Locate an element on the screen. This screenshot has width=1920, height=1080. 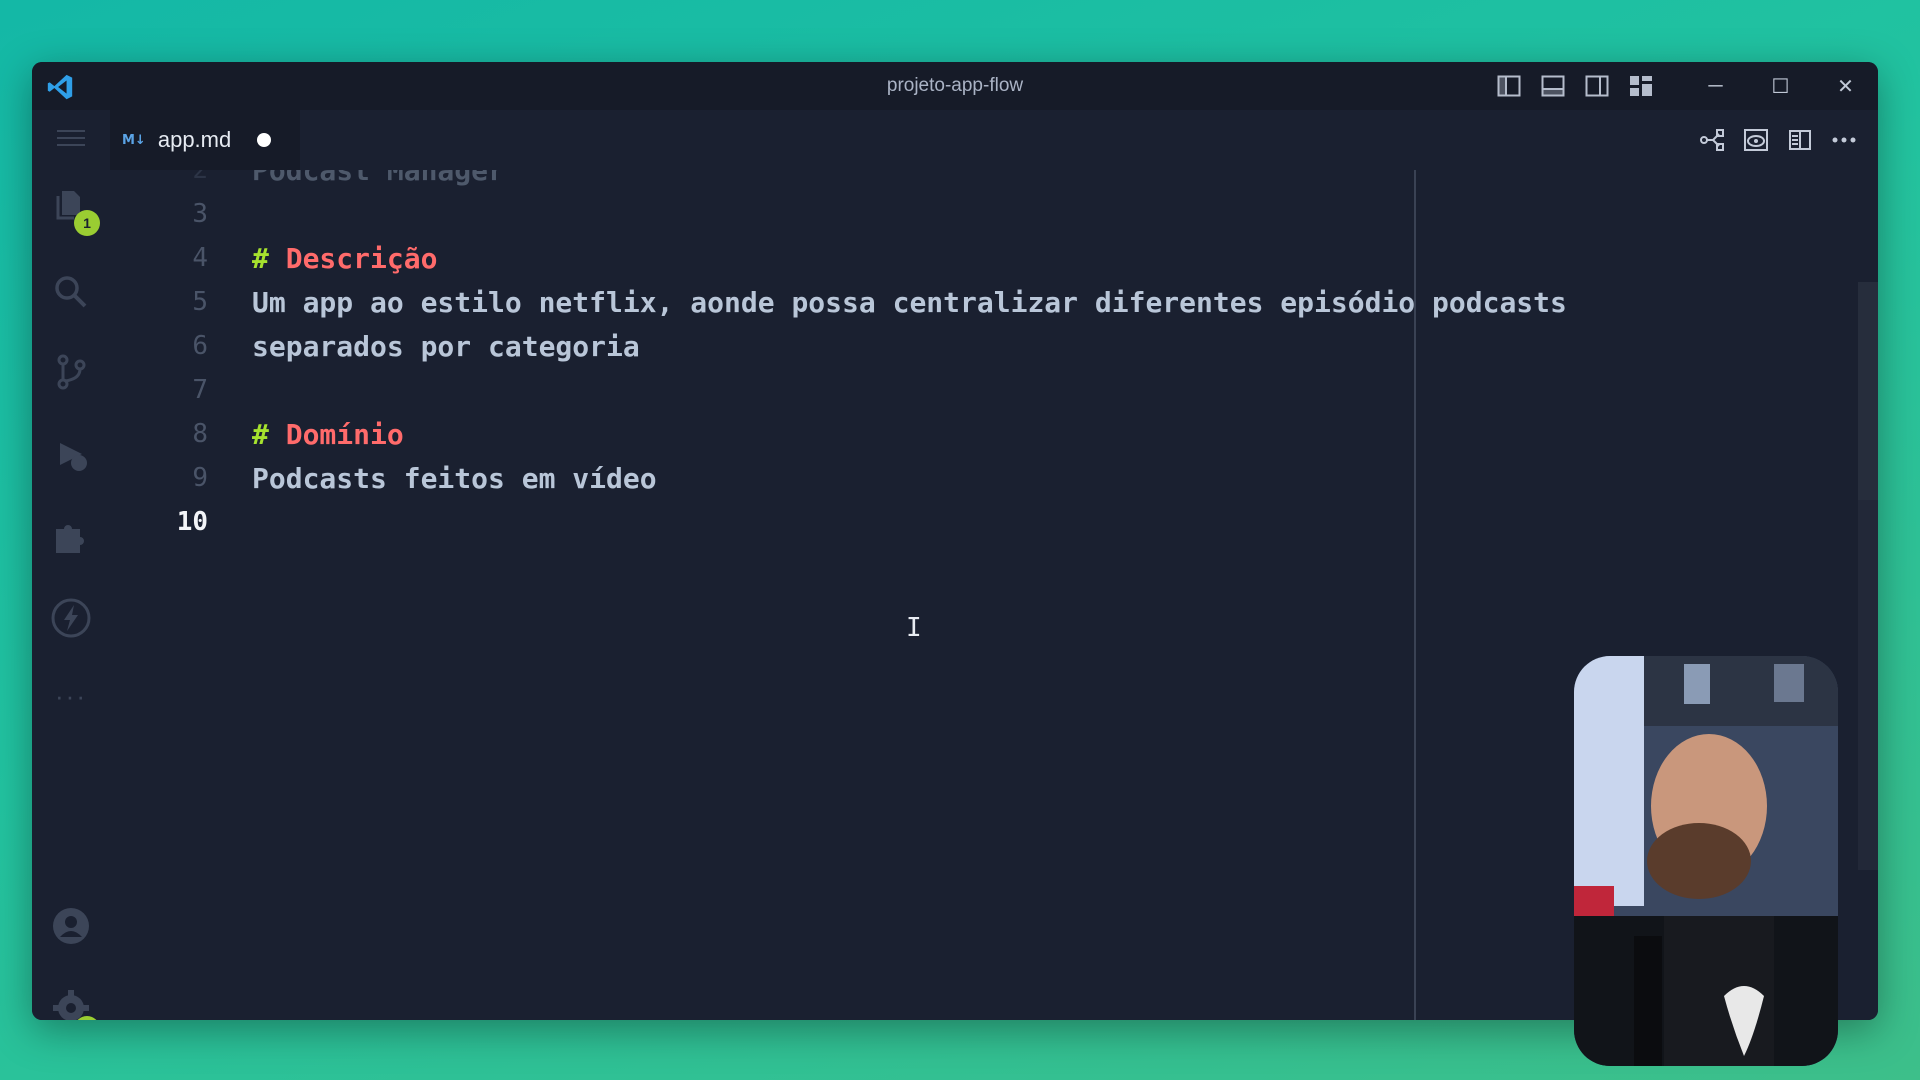
line-number: 6 is located at coordinates (200, 346).